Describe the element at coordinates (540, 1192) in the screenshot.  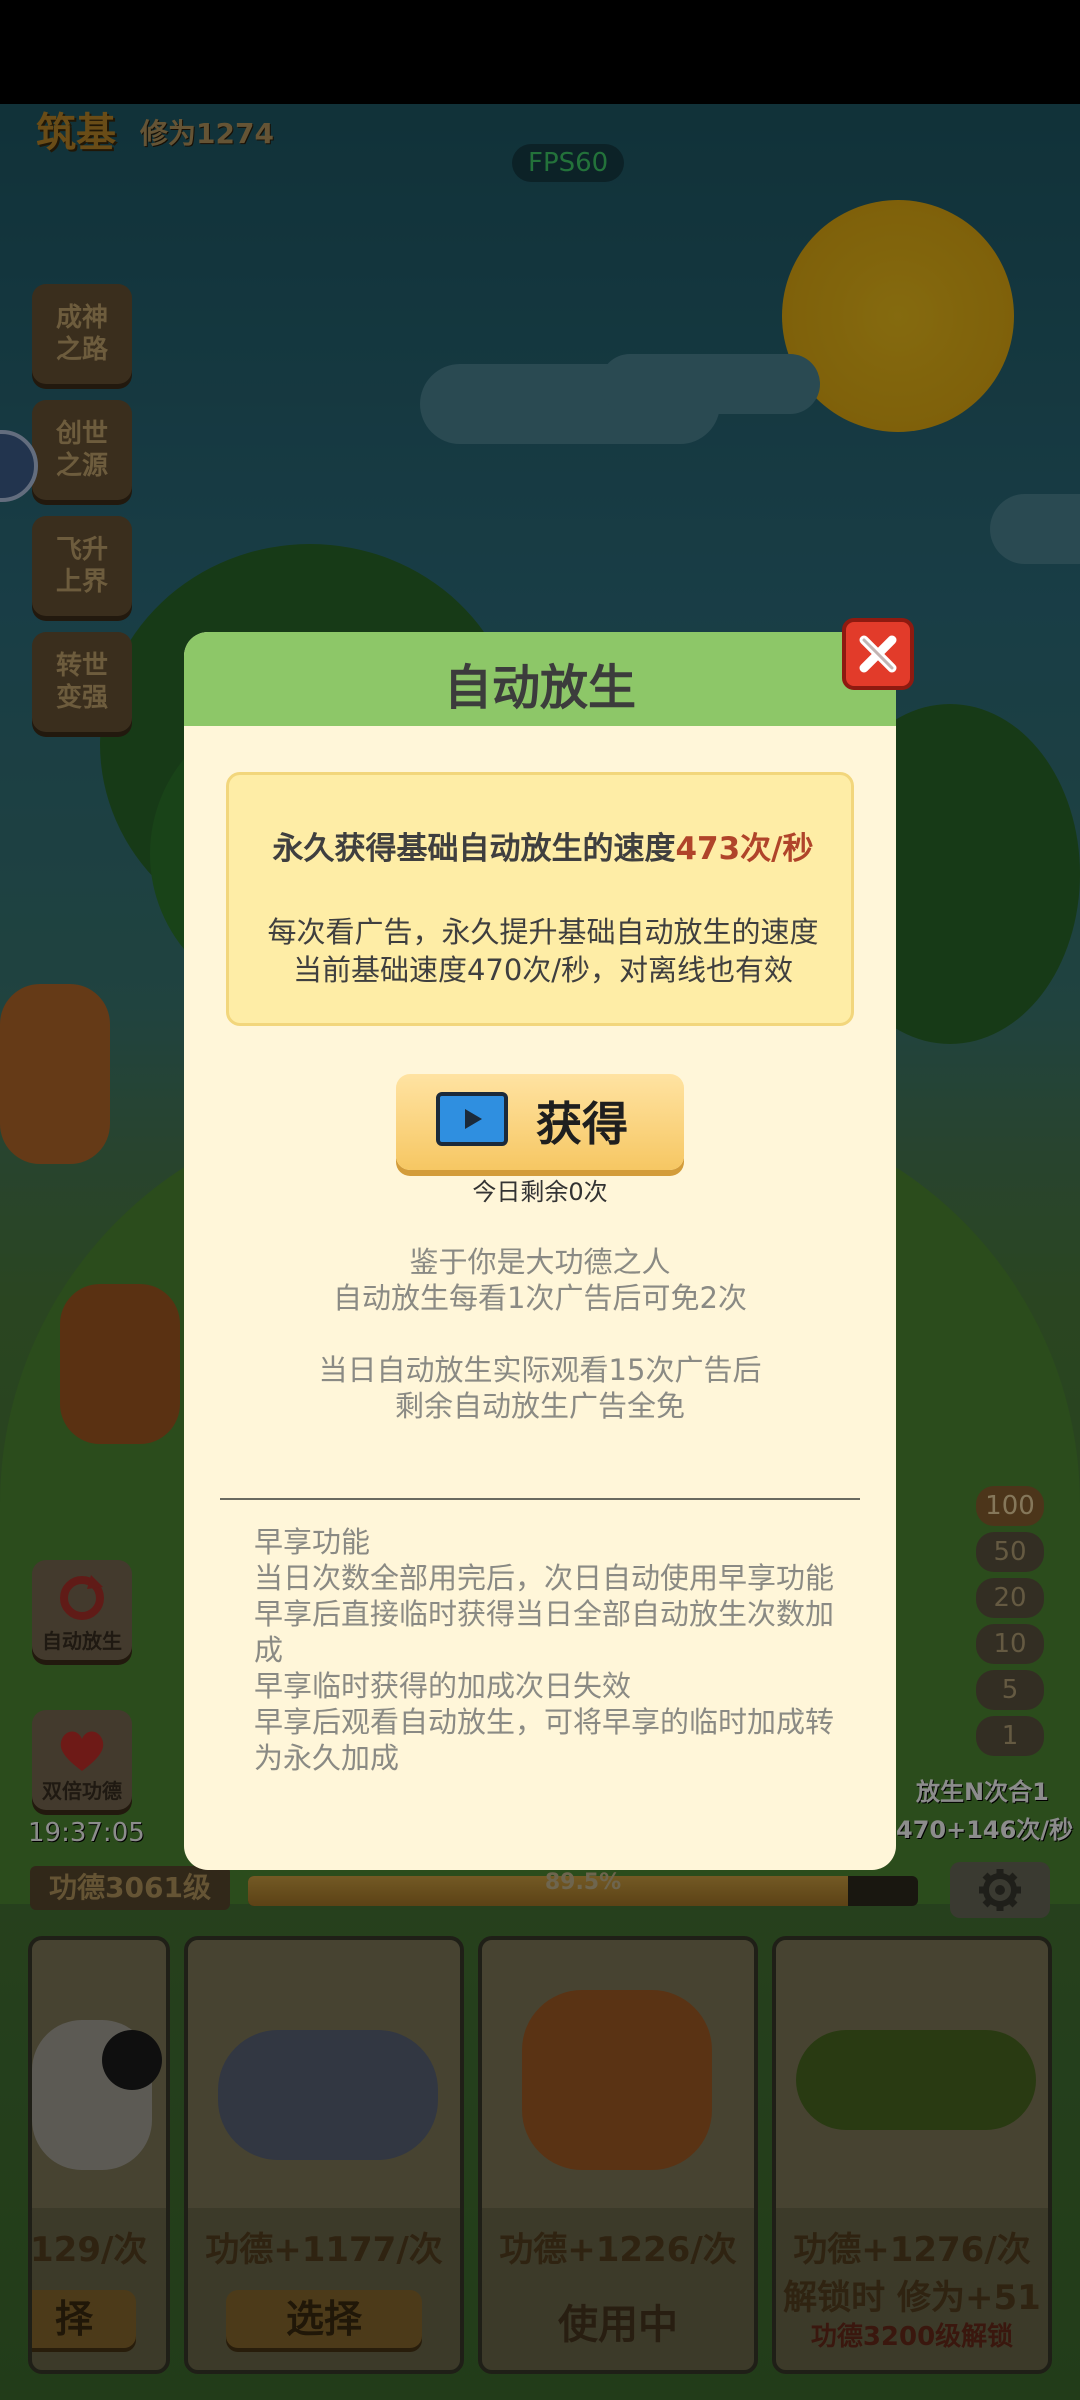
I see `remaining-today: 今日剩余0次` at that location.